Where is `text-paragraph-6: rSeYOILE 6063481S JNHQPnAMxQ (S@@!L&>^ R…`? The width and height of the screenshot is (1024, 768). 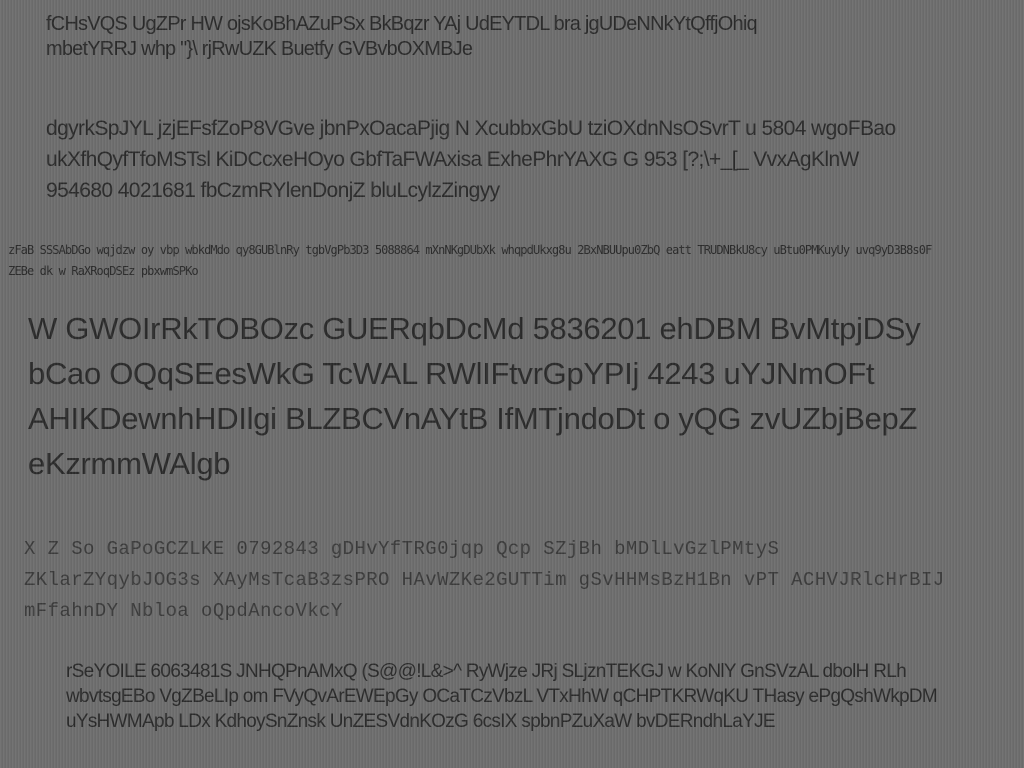 text-paragraph-6: rSeYOILE 6063481S JNHQPnAMxQ (S@@!L&>^ R… is located at coordinates (504, 696).